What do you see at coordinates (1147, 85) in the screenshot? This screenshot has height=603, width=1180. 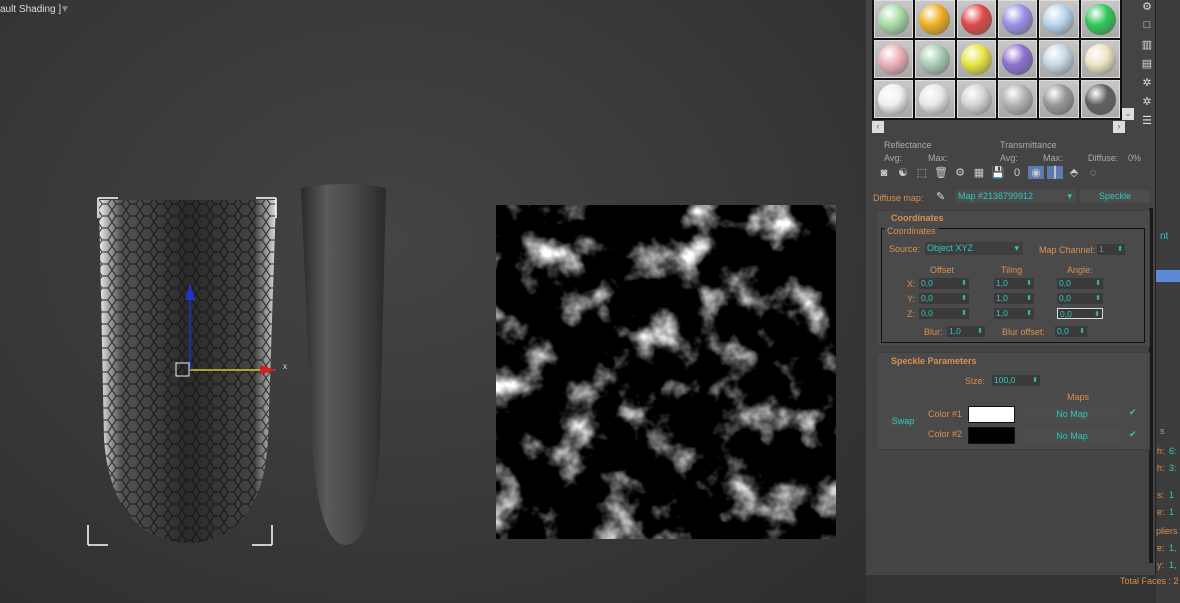 I see `uv-tiling-icon: ✲` at bounding box center [1147, 85].